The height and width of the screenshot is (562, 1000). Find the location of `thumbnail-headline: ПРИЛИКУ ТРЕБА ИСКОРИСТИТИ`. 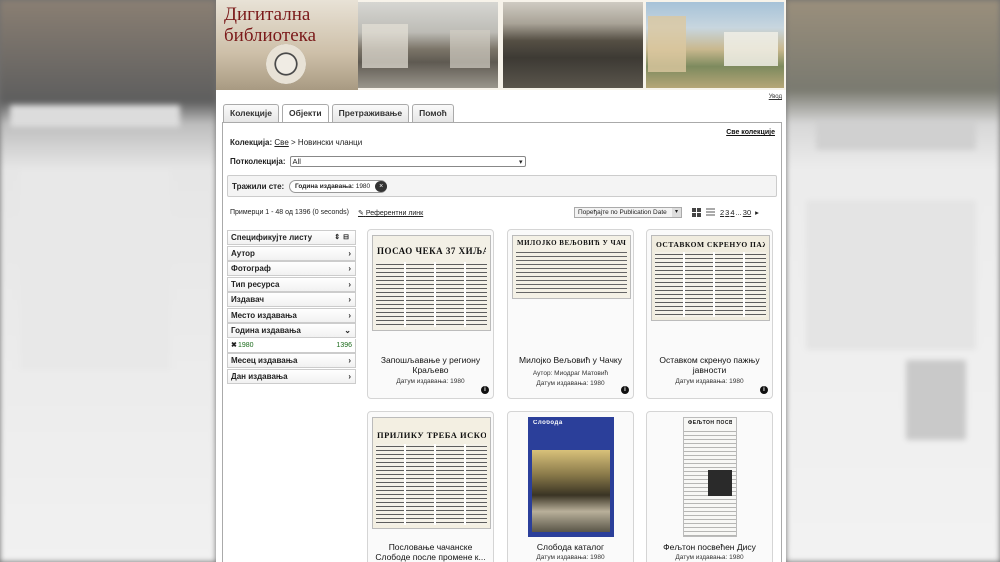

thumbnail-headline: ПРИЛИКУ ТРЕБА ИСКОРИСТИТИ is located at coordinates (431, 435).